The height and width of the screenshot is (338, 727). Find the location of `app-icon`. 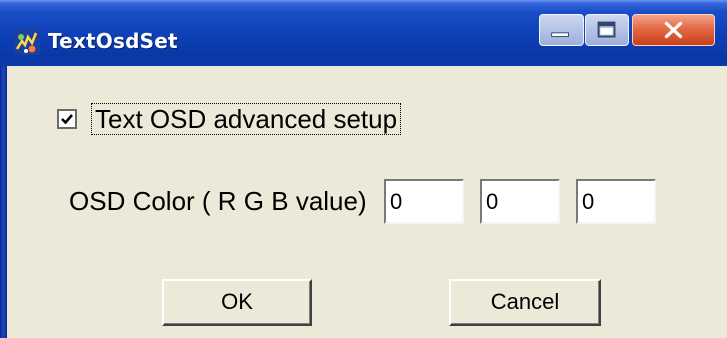

app-icon is located at coordinates (27, 42).